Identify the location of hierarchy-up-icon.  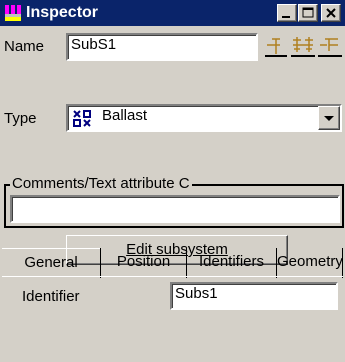
(276, 46).